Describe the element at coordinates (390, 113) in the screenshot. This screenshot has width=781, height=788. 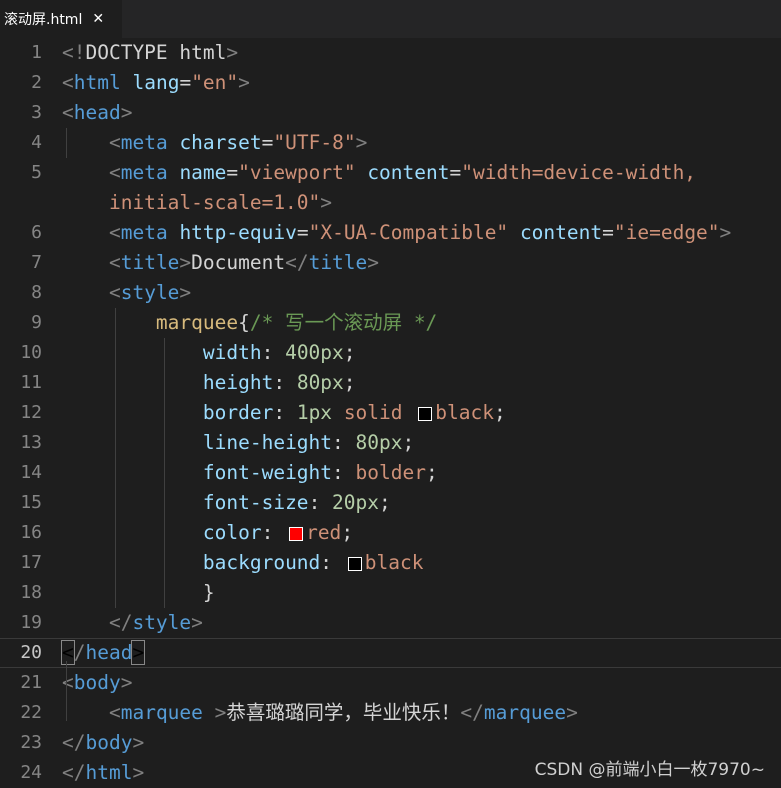
I see `code-line: 3 <head>` at that location.